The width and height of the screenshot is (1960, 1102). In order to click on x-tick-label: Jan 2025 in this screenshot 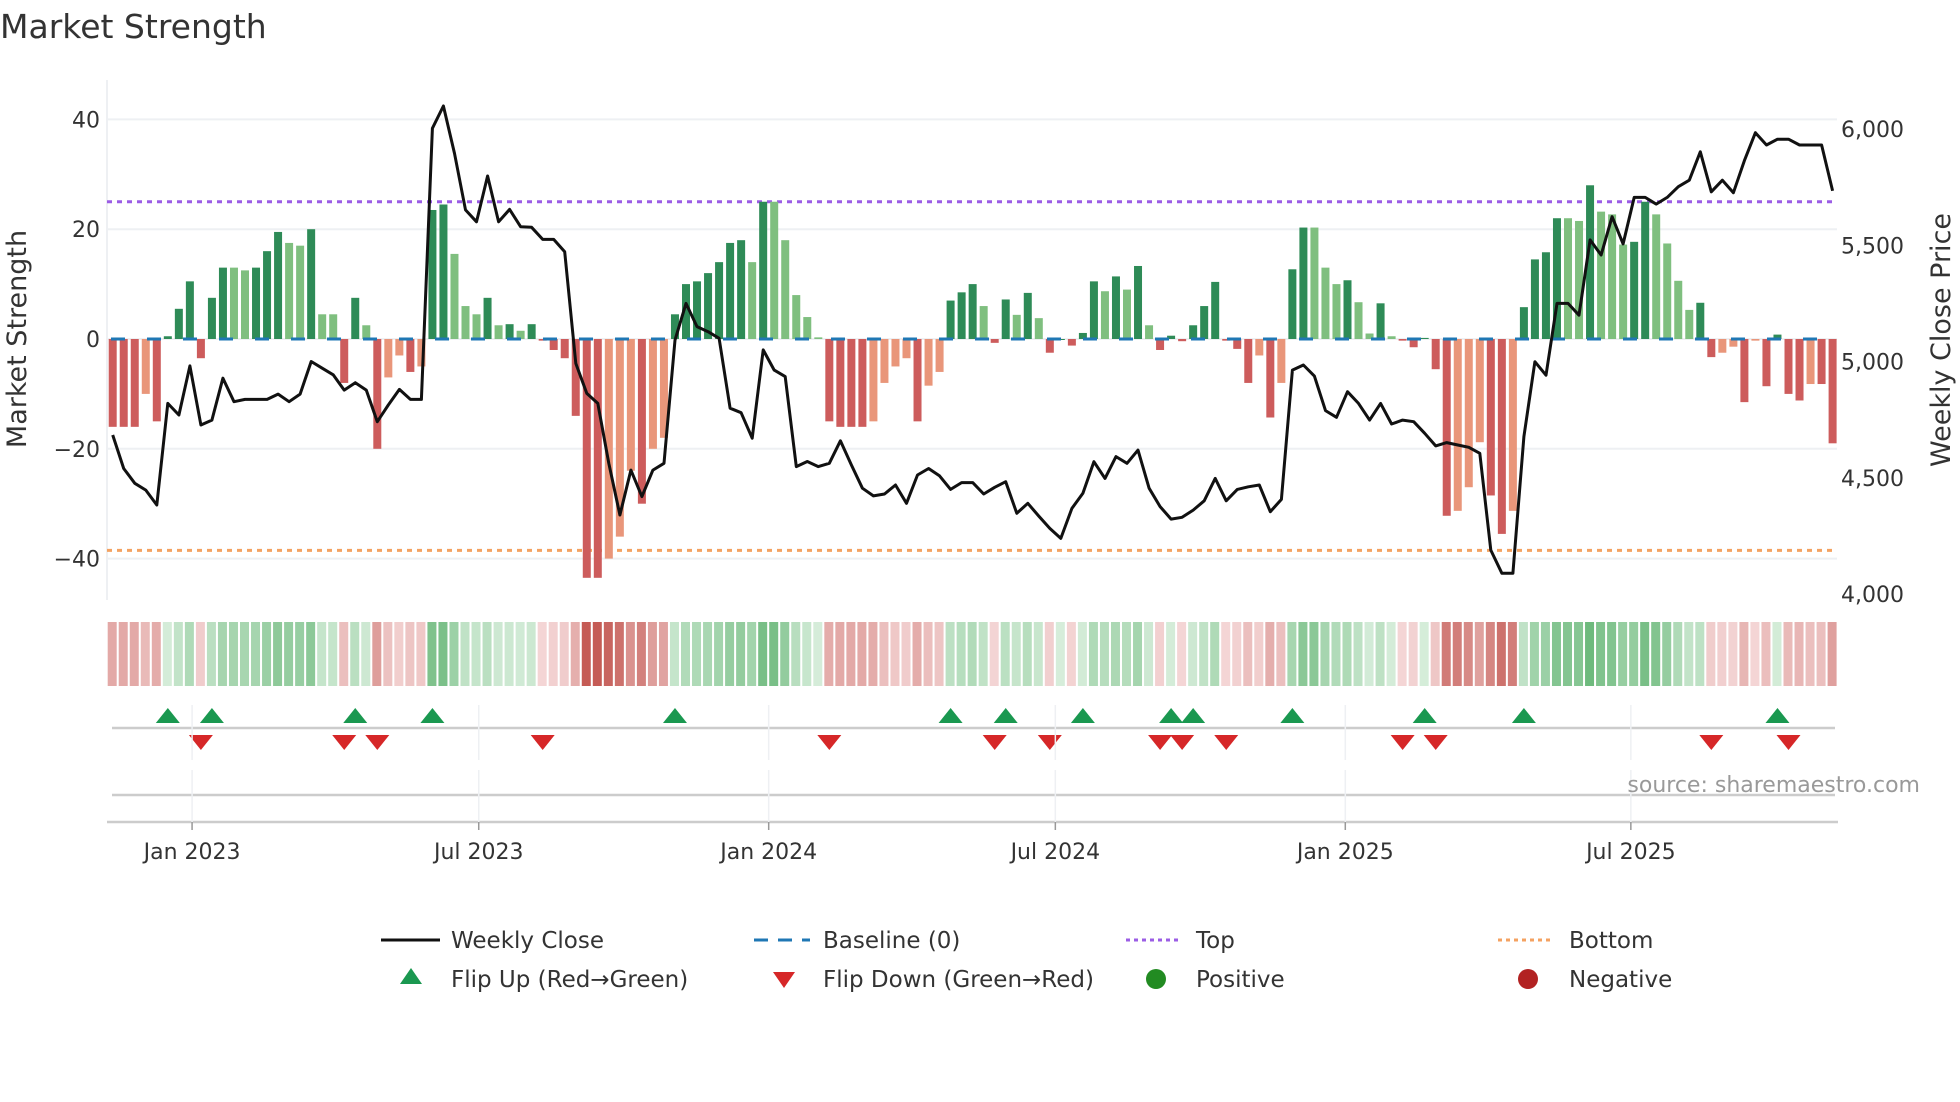, I will do `click(1344, 852)`.